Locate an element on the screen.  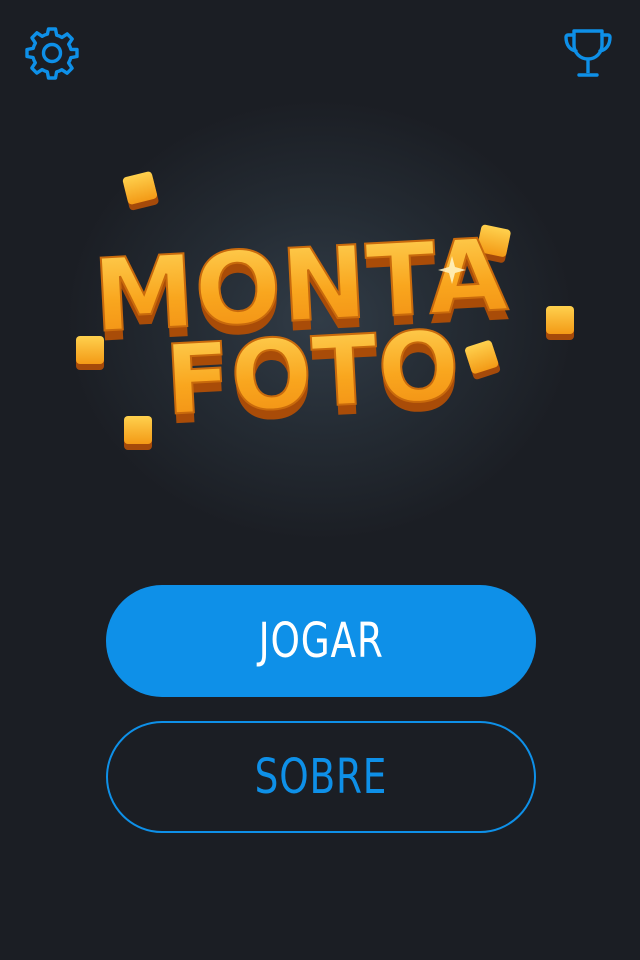
about-button-label: SOBRE is located at coordinates (321, 777).